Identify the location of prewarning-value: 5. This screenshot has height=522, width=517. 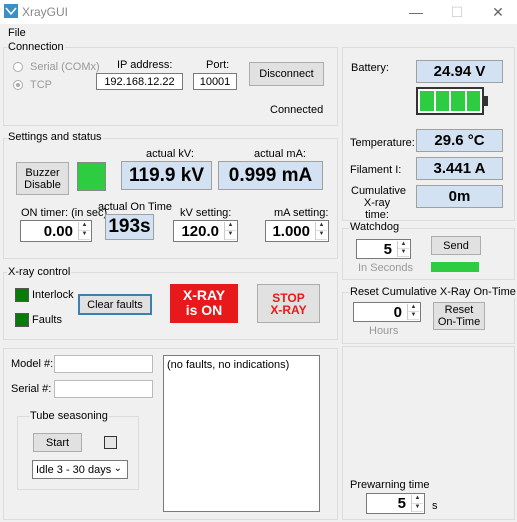
(401, 503).